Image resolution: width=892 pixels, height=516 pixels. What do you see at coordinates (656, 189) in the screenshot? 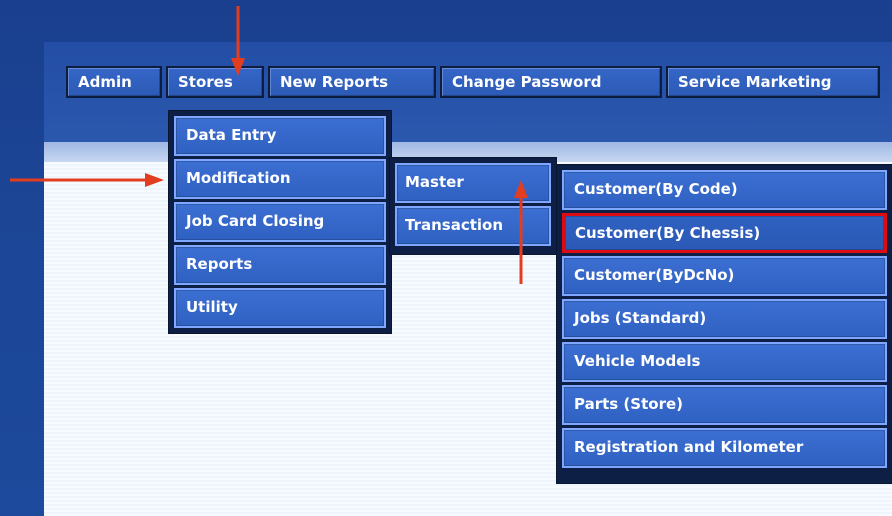
I see `master-item-customer-by-code-label: Customer(By Code)` at bounding box center [656, 189].